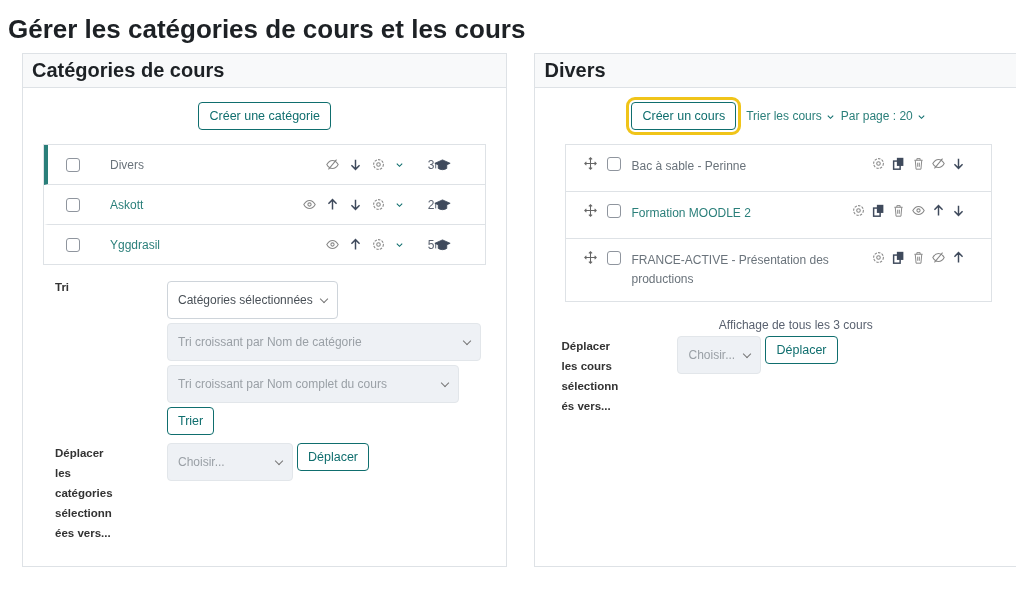  What do you see at coordinates (265, 244) in the screenshot?
I see `category-row: Yggdrasil 5` at bounding box center [265, 244].